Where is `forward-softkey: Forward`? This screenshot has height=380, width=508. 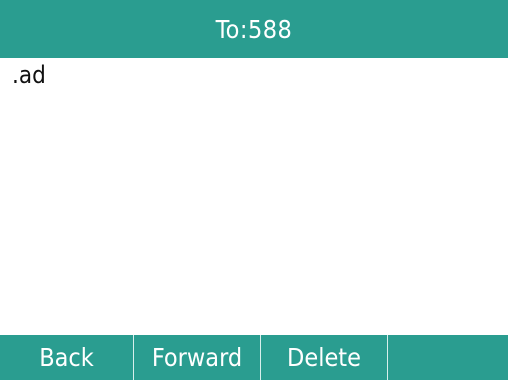
forward-softkey: Forward is located at coordinates (197, 357).